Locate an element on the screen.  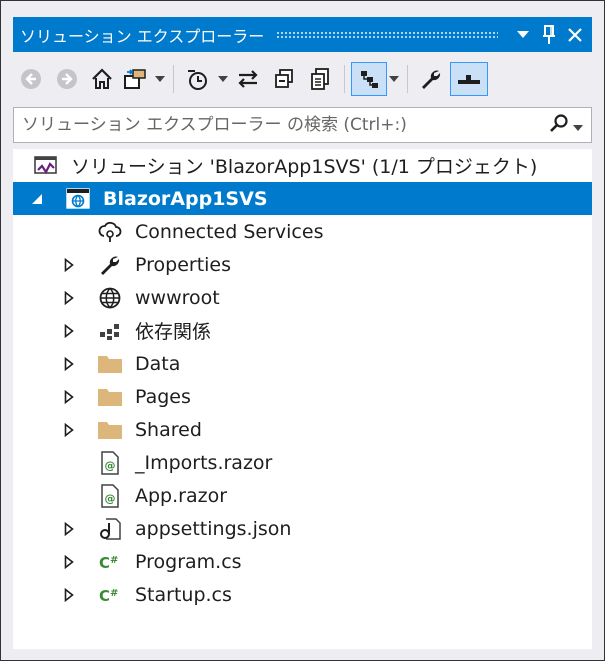
tree-item: Connected Services is located at coordinates (302, 231).